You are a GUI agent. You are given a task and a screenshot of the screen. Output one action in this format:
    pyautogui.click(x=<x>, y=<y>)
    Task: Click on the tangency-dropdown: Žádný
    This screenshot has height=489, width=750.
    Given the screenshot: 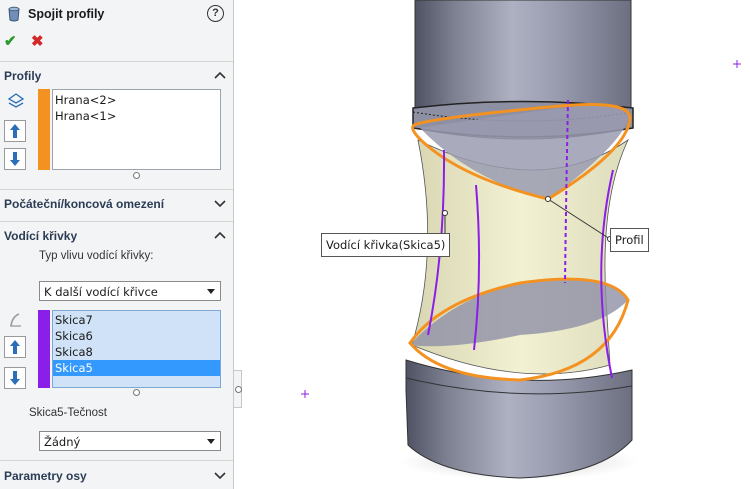 What is the action you would take?
    pyautogui.click(x=130, y=441)
    